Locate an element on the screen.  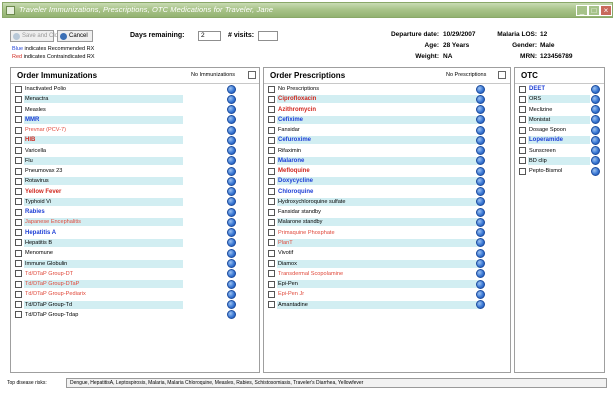
minimize-button: _ is located at coordinates (582, 10).